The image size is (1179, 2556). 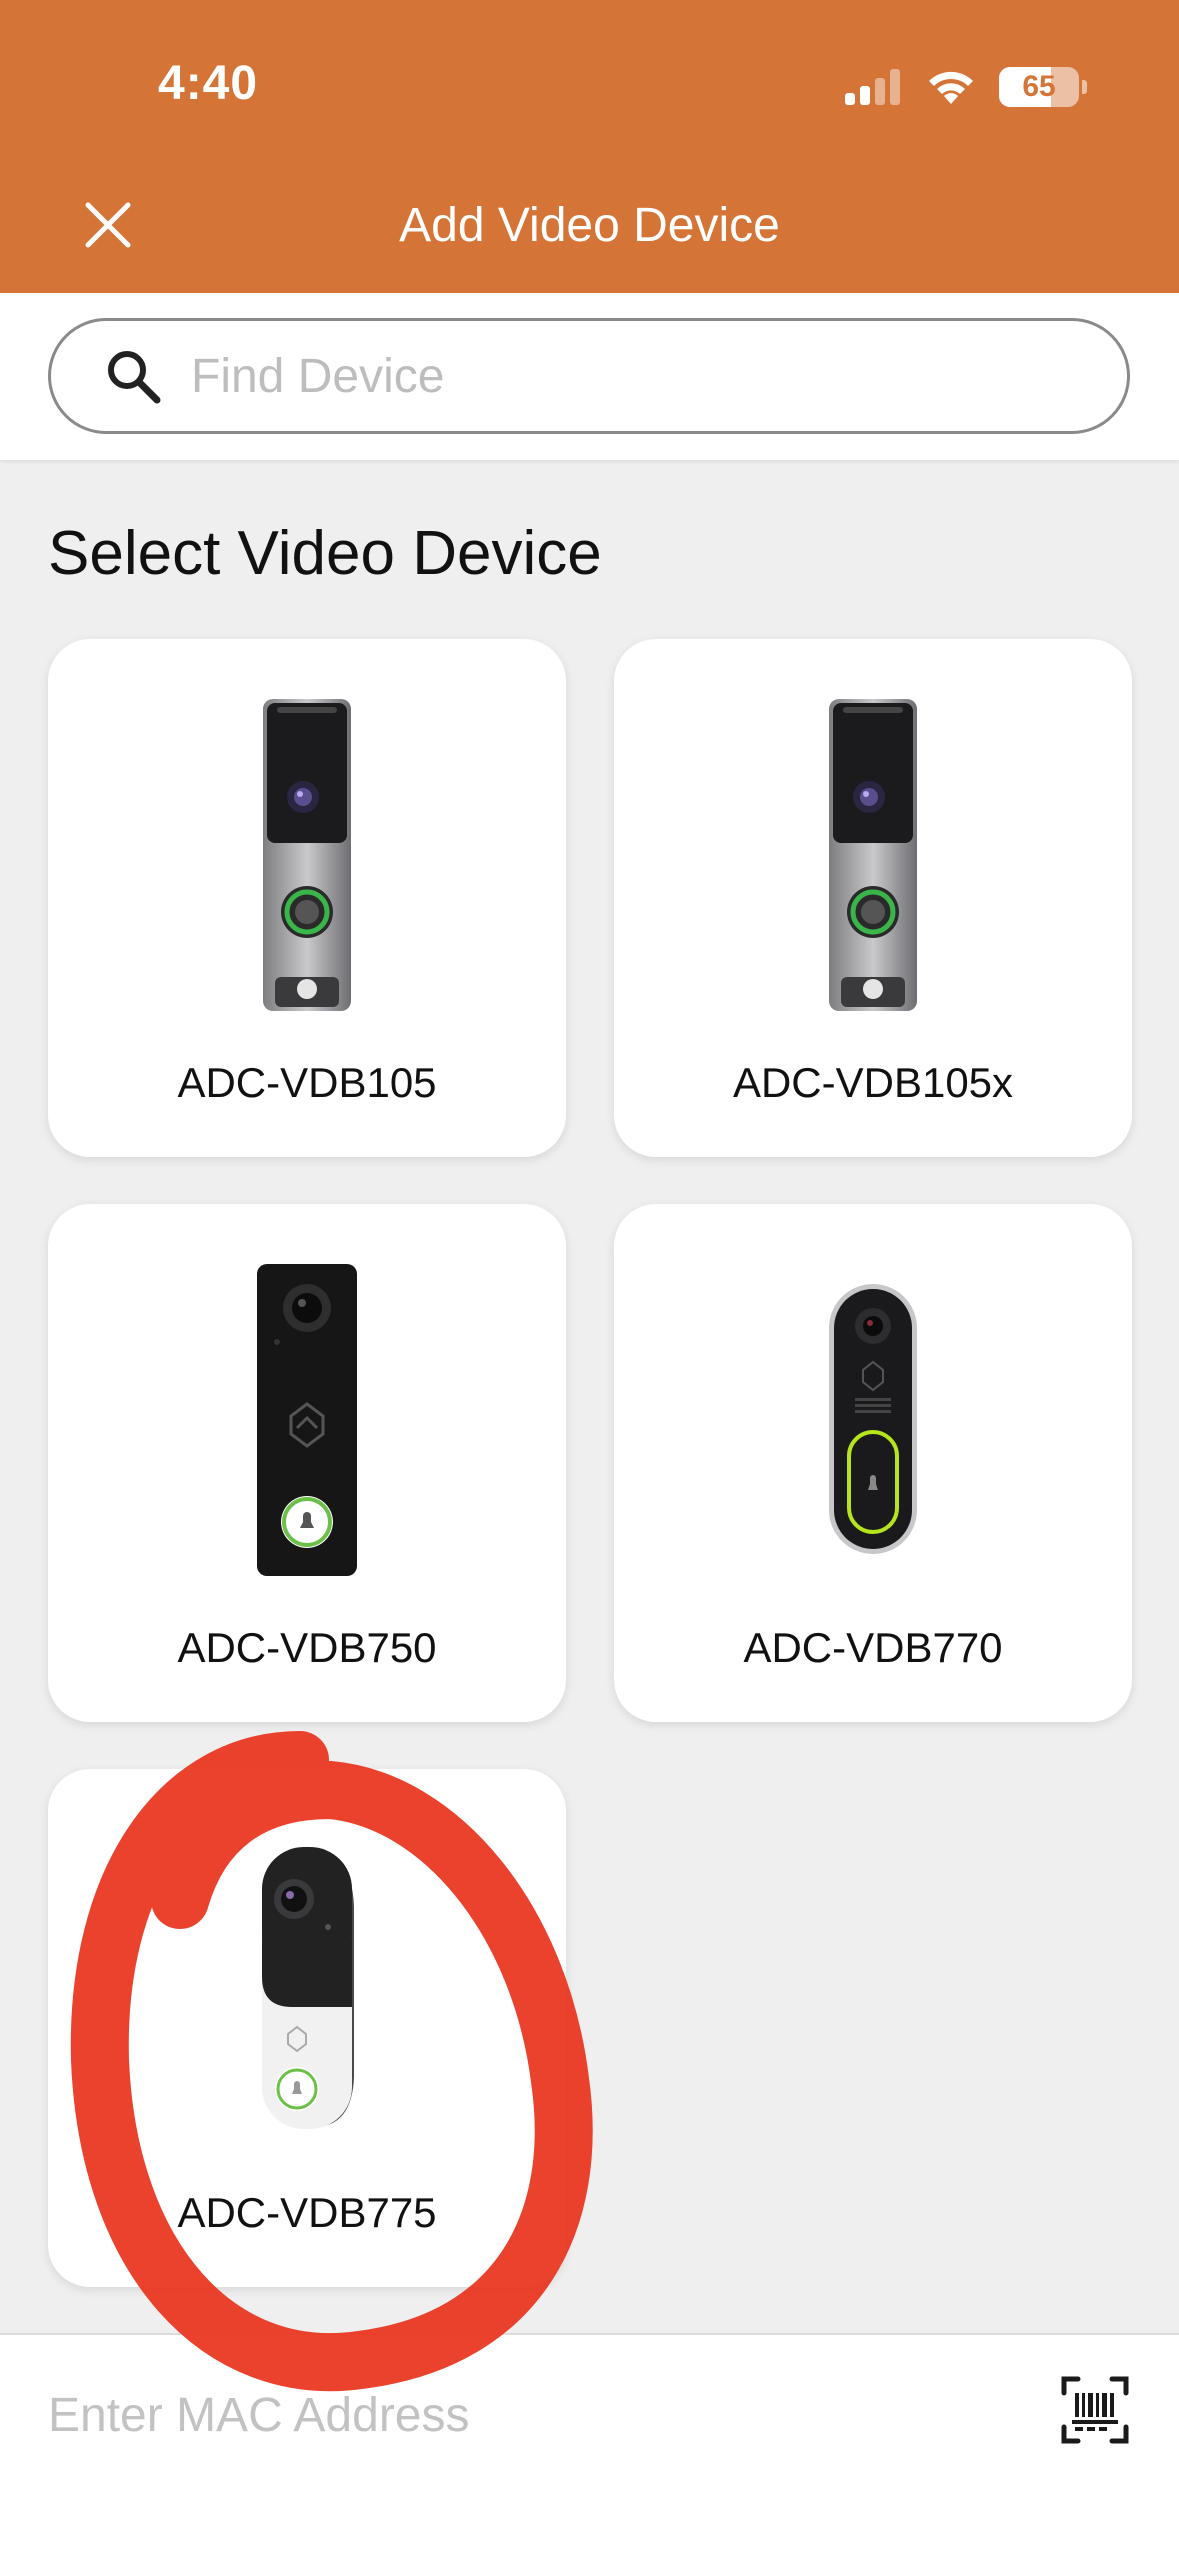 I want to click on device-label: ADC-VDB750, so click(x=307, y=1647).